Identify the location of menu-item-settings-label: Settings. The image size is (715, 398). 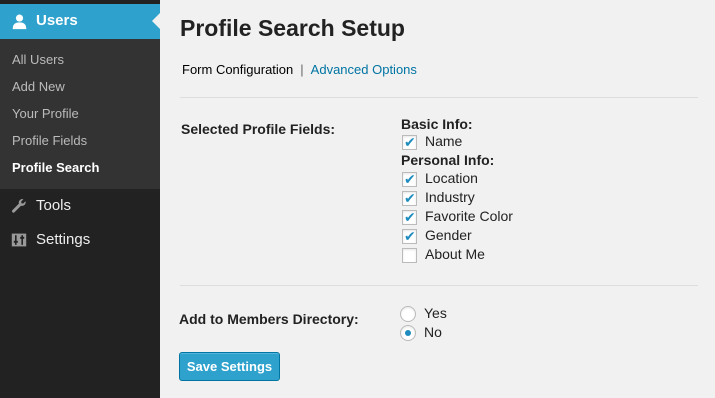
(63, 239).